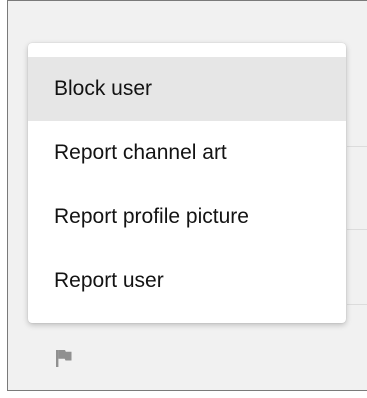 The image size is (367, 398). I want to click on menu-item-block-user: Block user, so click(187, 89).